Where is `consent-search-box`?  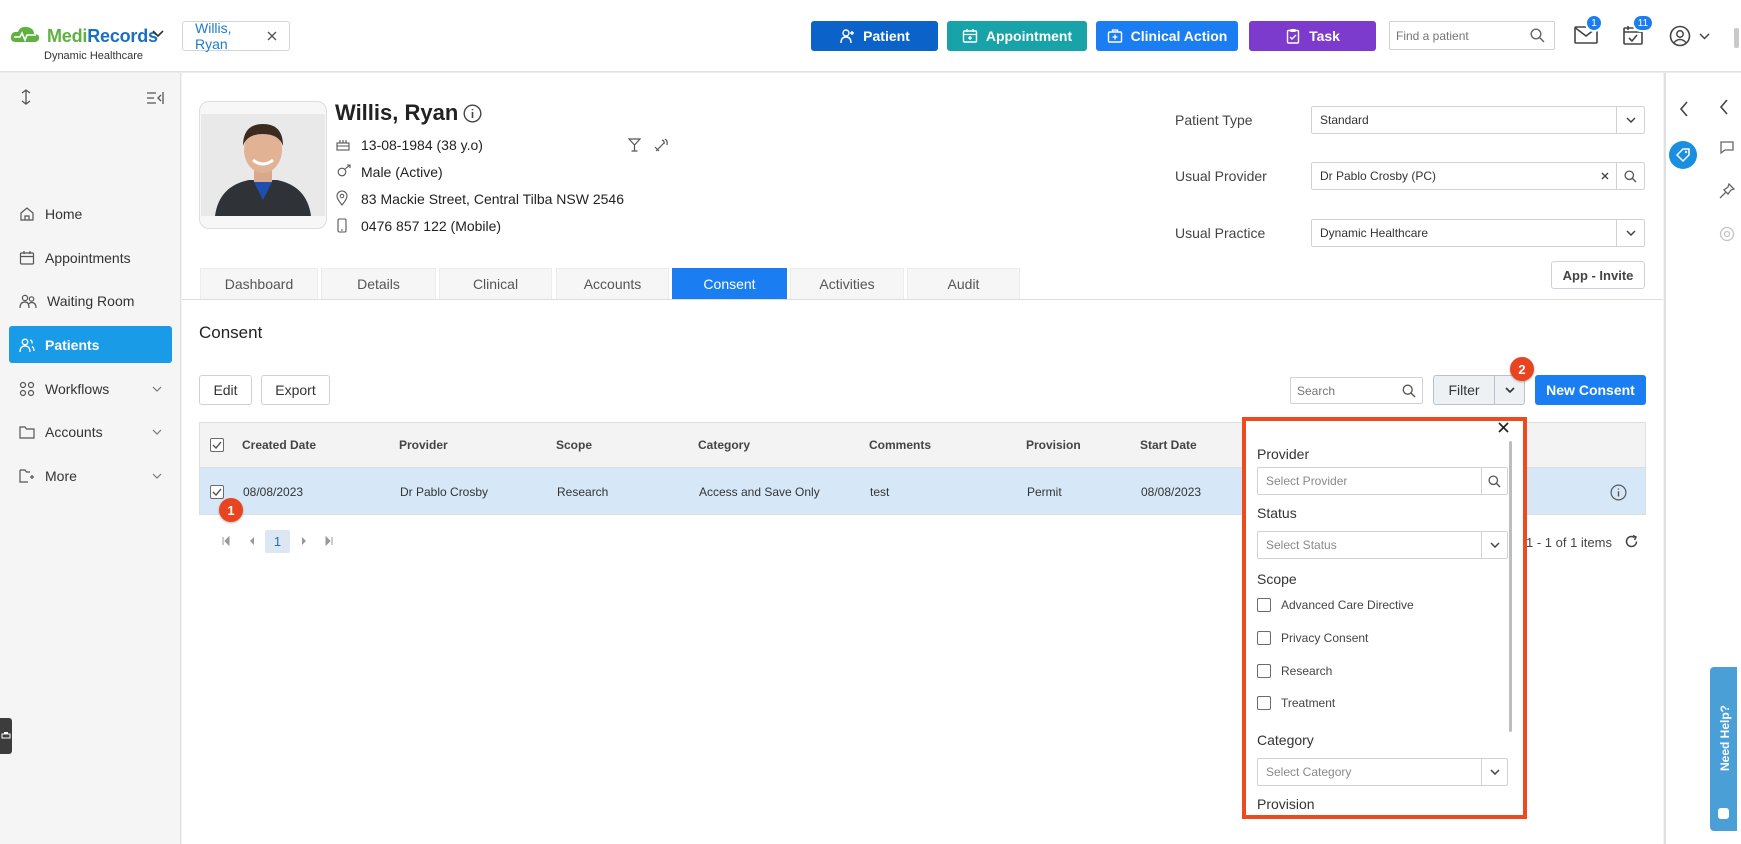 consent-search-box is located at coordinates (1356, 390).